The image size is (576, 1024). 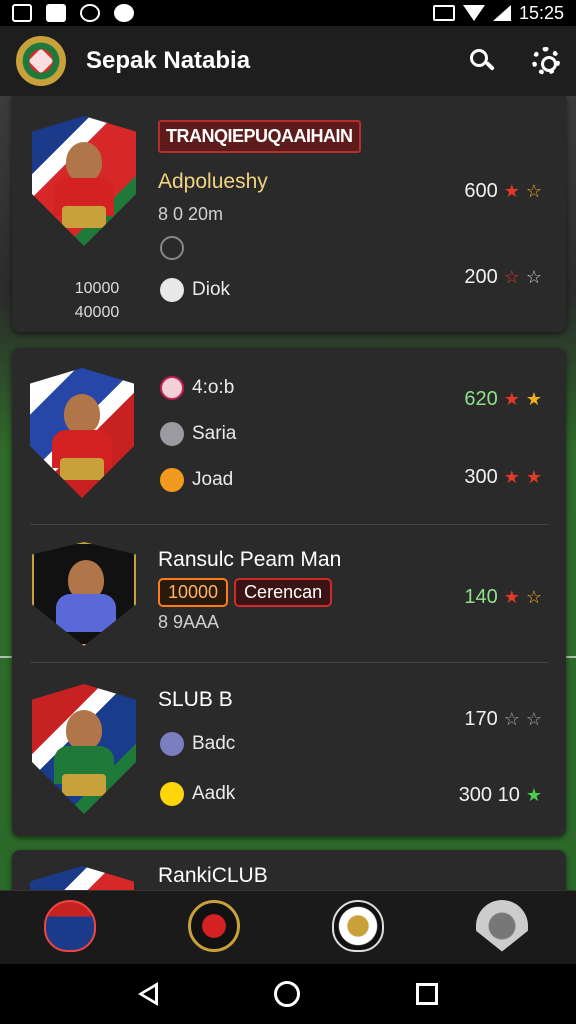 I want to click on notification-icons, so click(x=73, y=13).